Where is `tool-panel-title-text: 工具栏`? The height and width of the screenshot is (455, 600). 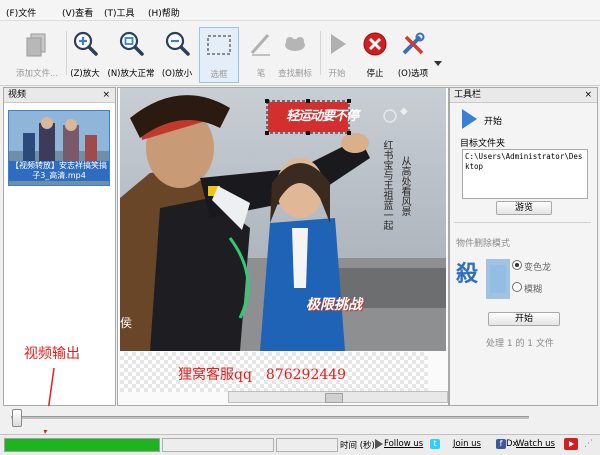 tool-panel-title-text: 工具栏 is located at coordinates (468, 95).